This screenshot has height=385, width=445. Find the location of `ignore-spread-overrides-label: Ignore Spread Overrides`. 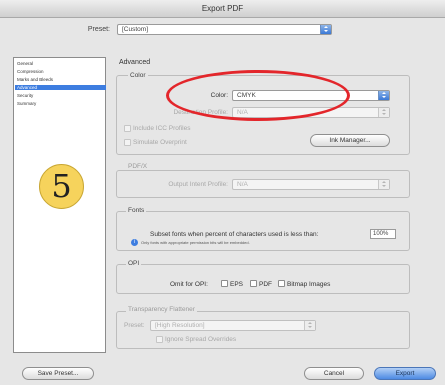

ignore-spread-overrides-label: Ignore Spread Overrides is located at coordinates (201, 339).